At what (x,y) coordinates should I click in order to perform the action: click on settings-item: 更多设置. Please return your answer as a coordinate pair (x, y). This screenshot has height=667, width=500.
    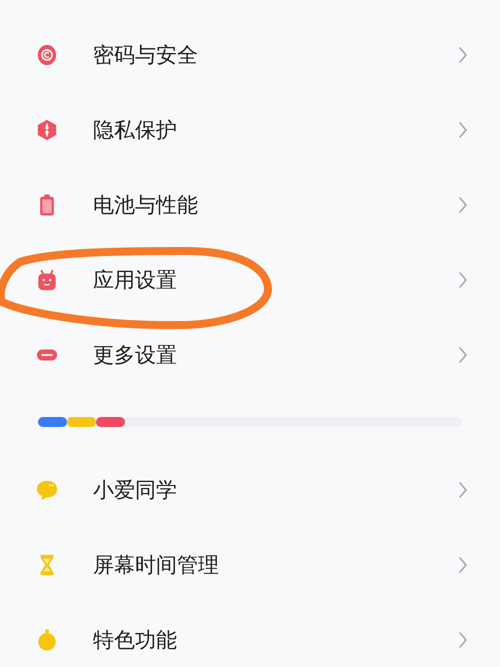
    Looking at the image, I should click on (250, 354).